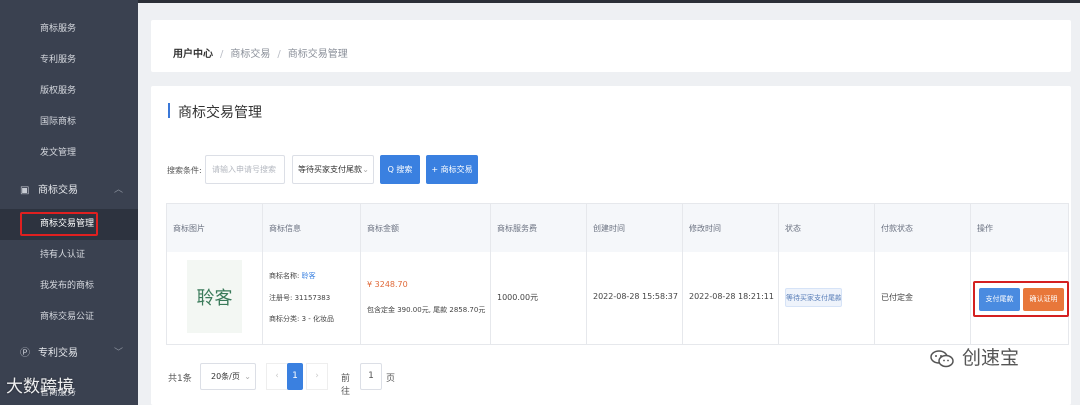 This screenshot has height=405, width=1080. What do you see at coordinates (119, 190) in the screenshot?
I see `chevron-up-icon: ︿` at bounding box center [119, 190].